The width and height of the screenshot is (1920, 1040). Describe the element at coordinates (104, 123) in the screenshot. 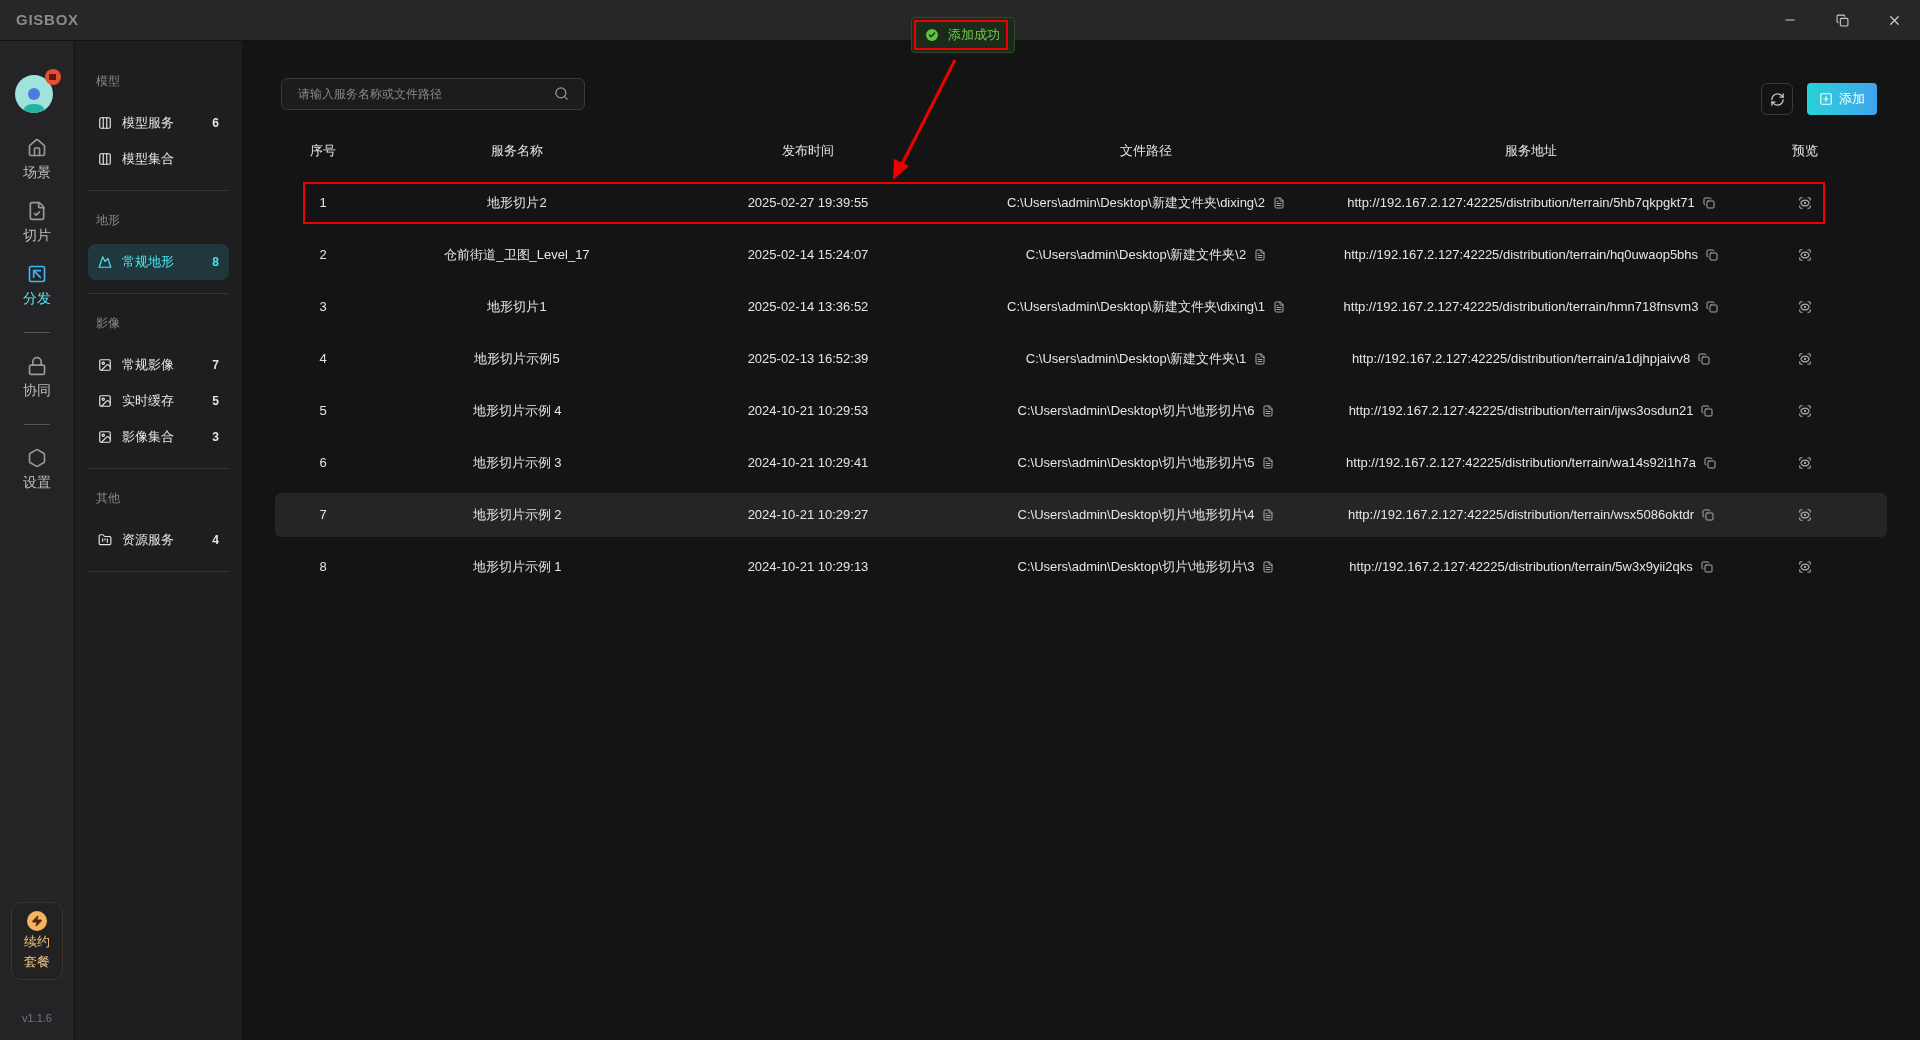

I see `columns-icon` at that location.